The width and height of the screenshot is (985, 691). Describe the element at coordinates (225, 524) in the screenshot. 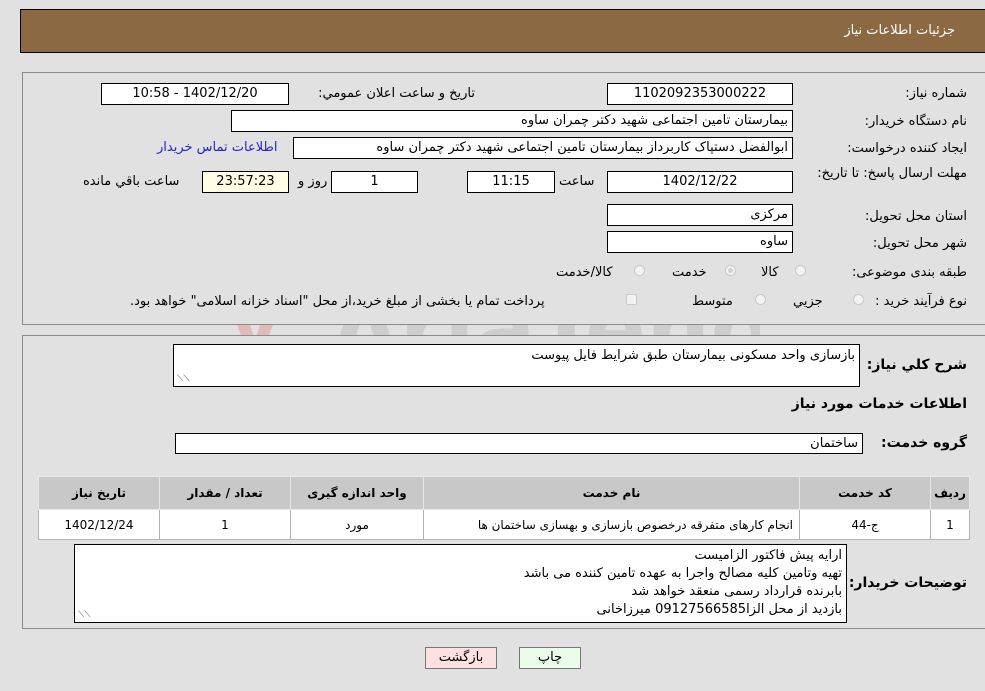

I see `cell-quantity: 1` at that location.